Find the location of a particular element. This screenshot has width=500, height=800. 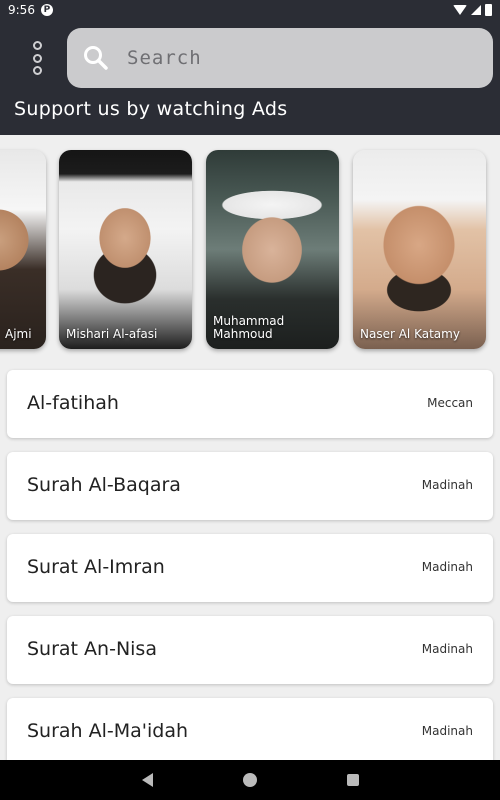

surah-revelation-type: Meccan is located at coordinates (450, 403).